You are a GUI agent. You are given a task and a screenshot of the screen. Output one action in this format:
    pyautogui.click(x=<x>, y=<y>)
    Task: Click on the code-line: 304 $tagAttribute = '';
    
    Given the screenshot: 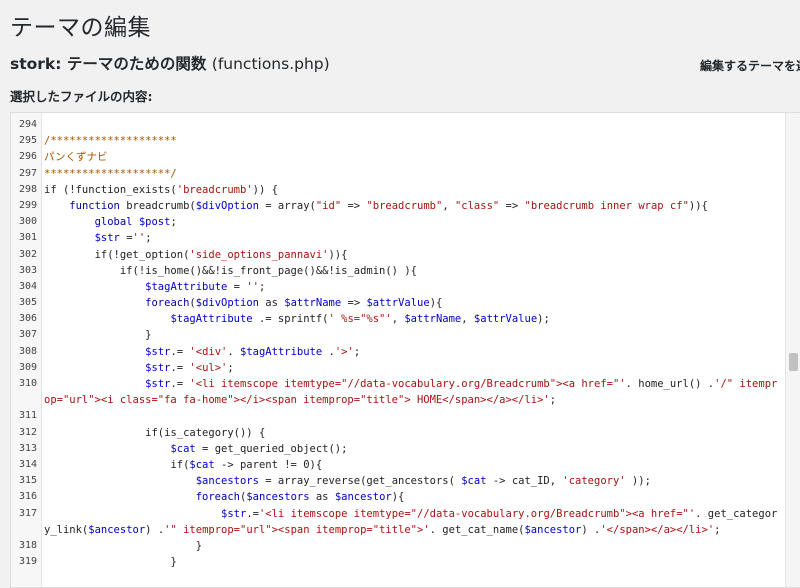 What is the action you would take?
    pyautogui.click(x=398, y=287)
    